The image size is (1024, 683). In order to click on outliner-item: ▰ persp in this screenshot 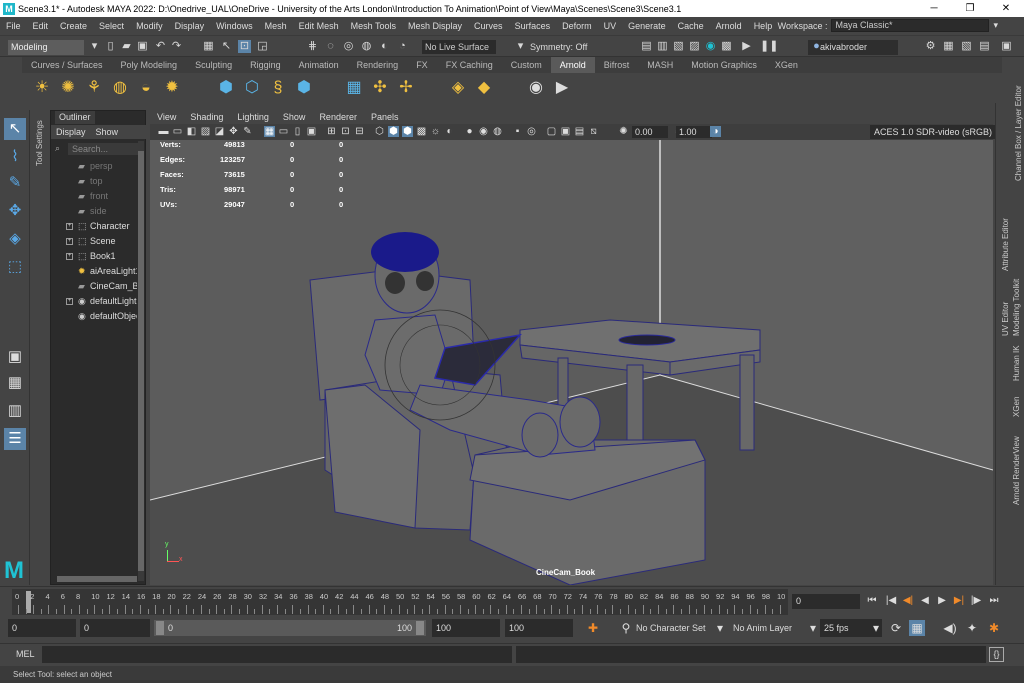, I will do `click(94, 166)`.